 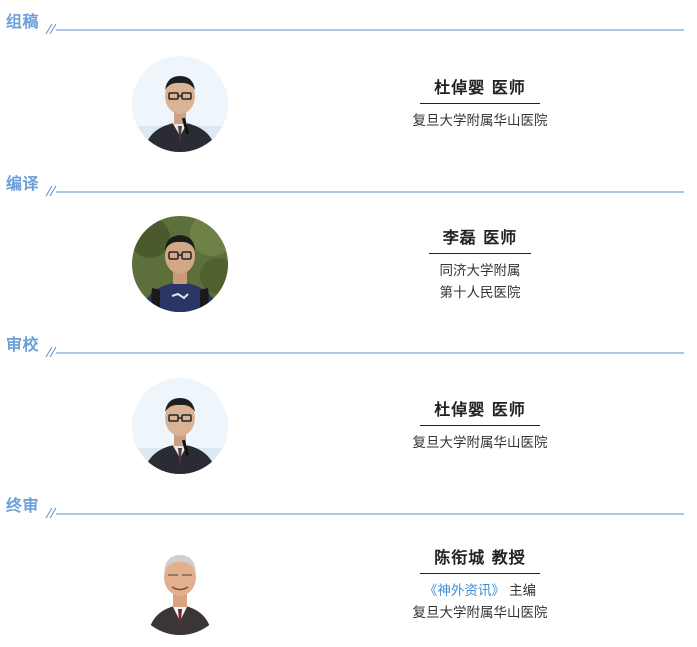 I want to click on section-header: 审校, so click(x=348, y=347).